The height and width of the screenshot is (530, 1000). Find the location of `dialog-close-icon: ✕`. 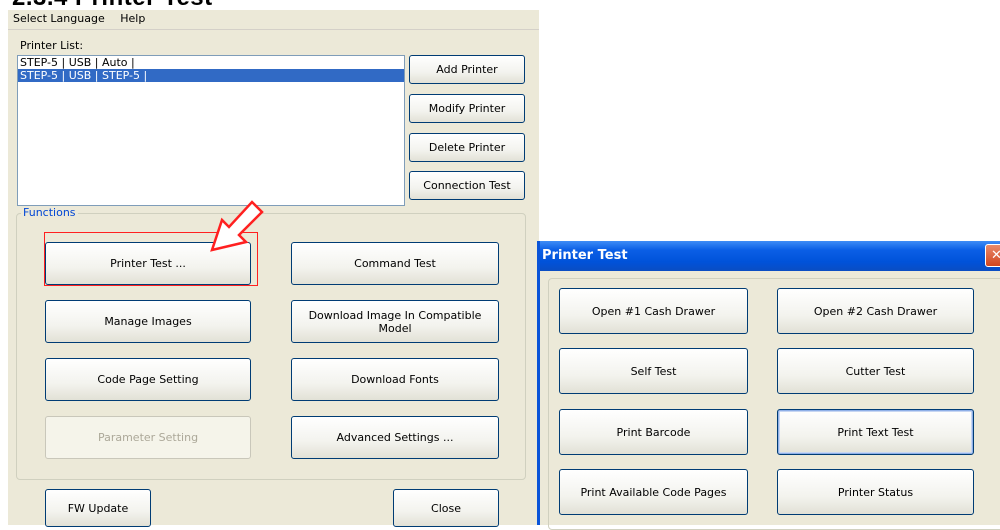

dialog-close-icon: ✕ is located at coordinates (992, 255).